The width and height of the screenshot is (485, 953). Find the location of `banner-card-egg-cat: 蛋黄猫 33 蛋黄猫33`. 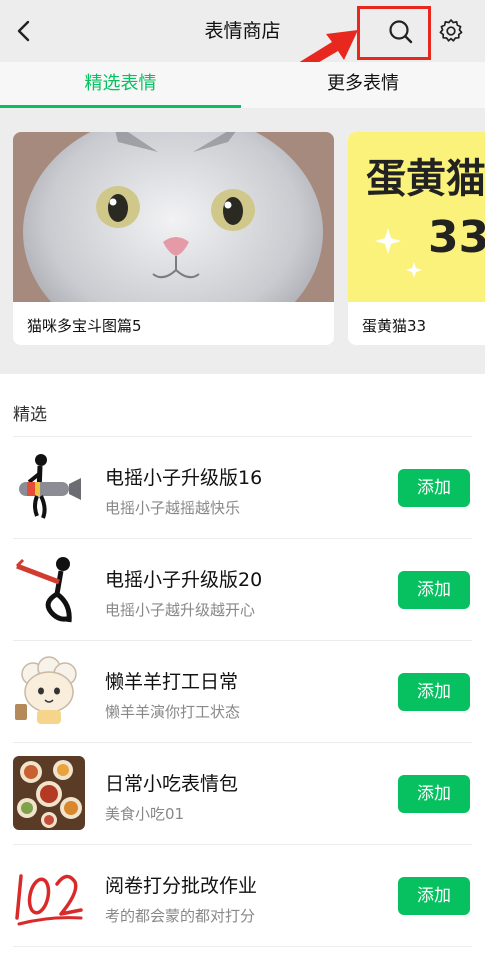

banner-card-egg-cat: 蛋黄猫 33 蛋黄猫33 is located at coordinates (416, 238).